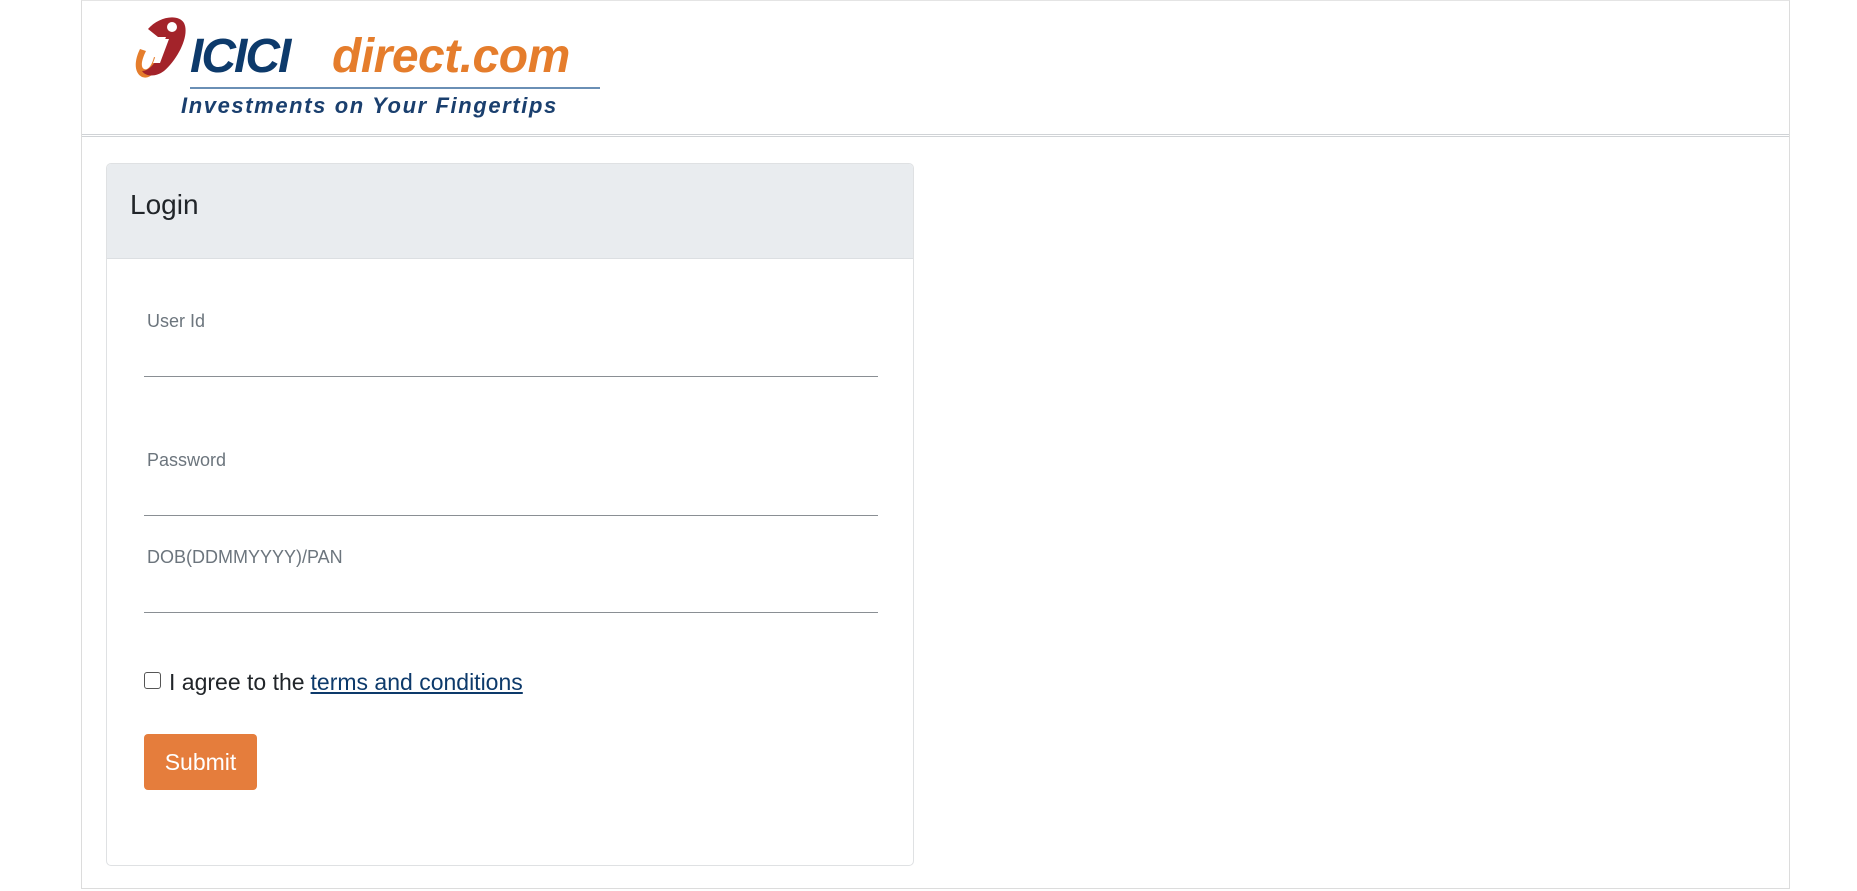  What do you see at coordinates (240, 56) in the screenshot?
I see `logo-brand-icici: ICICI` at bounding box center [240, 56].